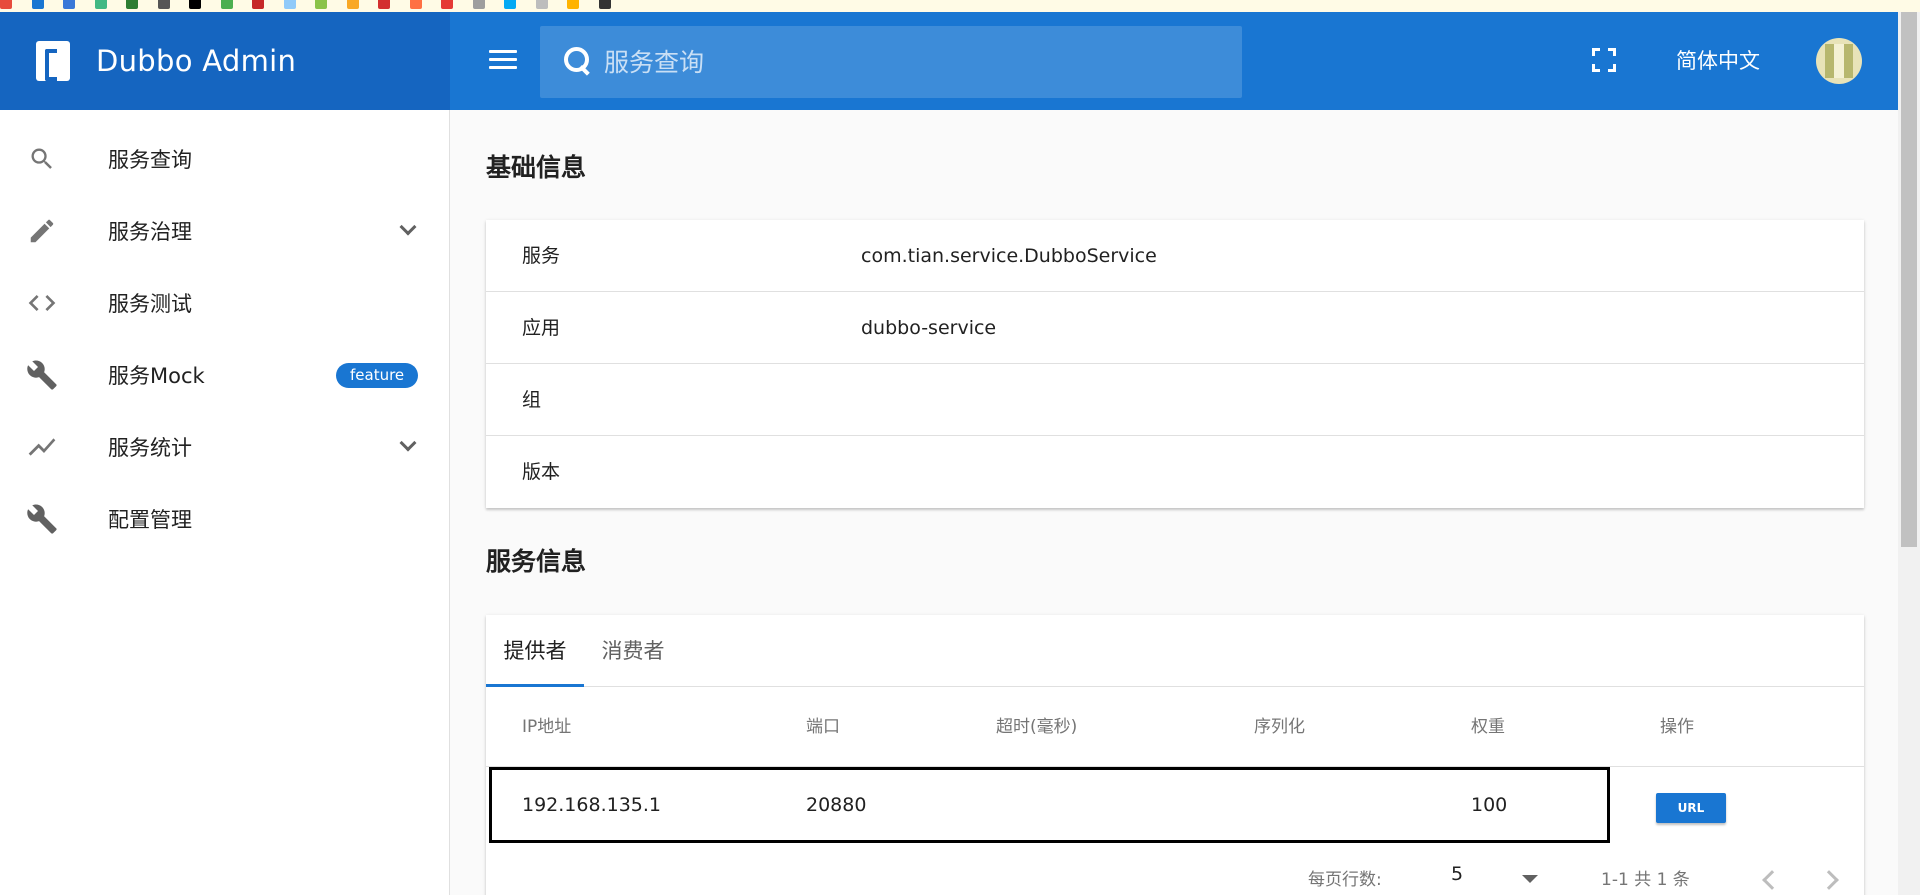  What do you see at coordinates (1175, 727) in the screenshot?
I see `table-header: IP地址 端口 超时(毫秒) 序列化 权重 操作` at bounding box center [1175, 727].